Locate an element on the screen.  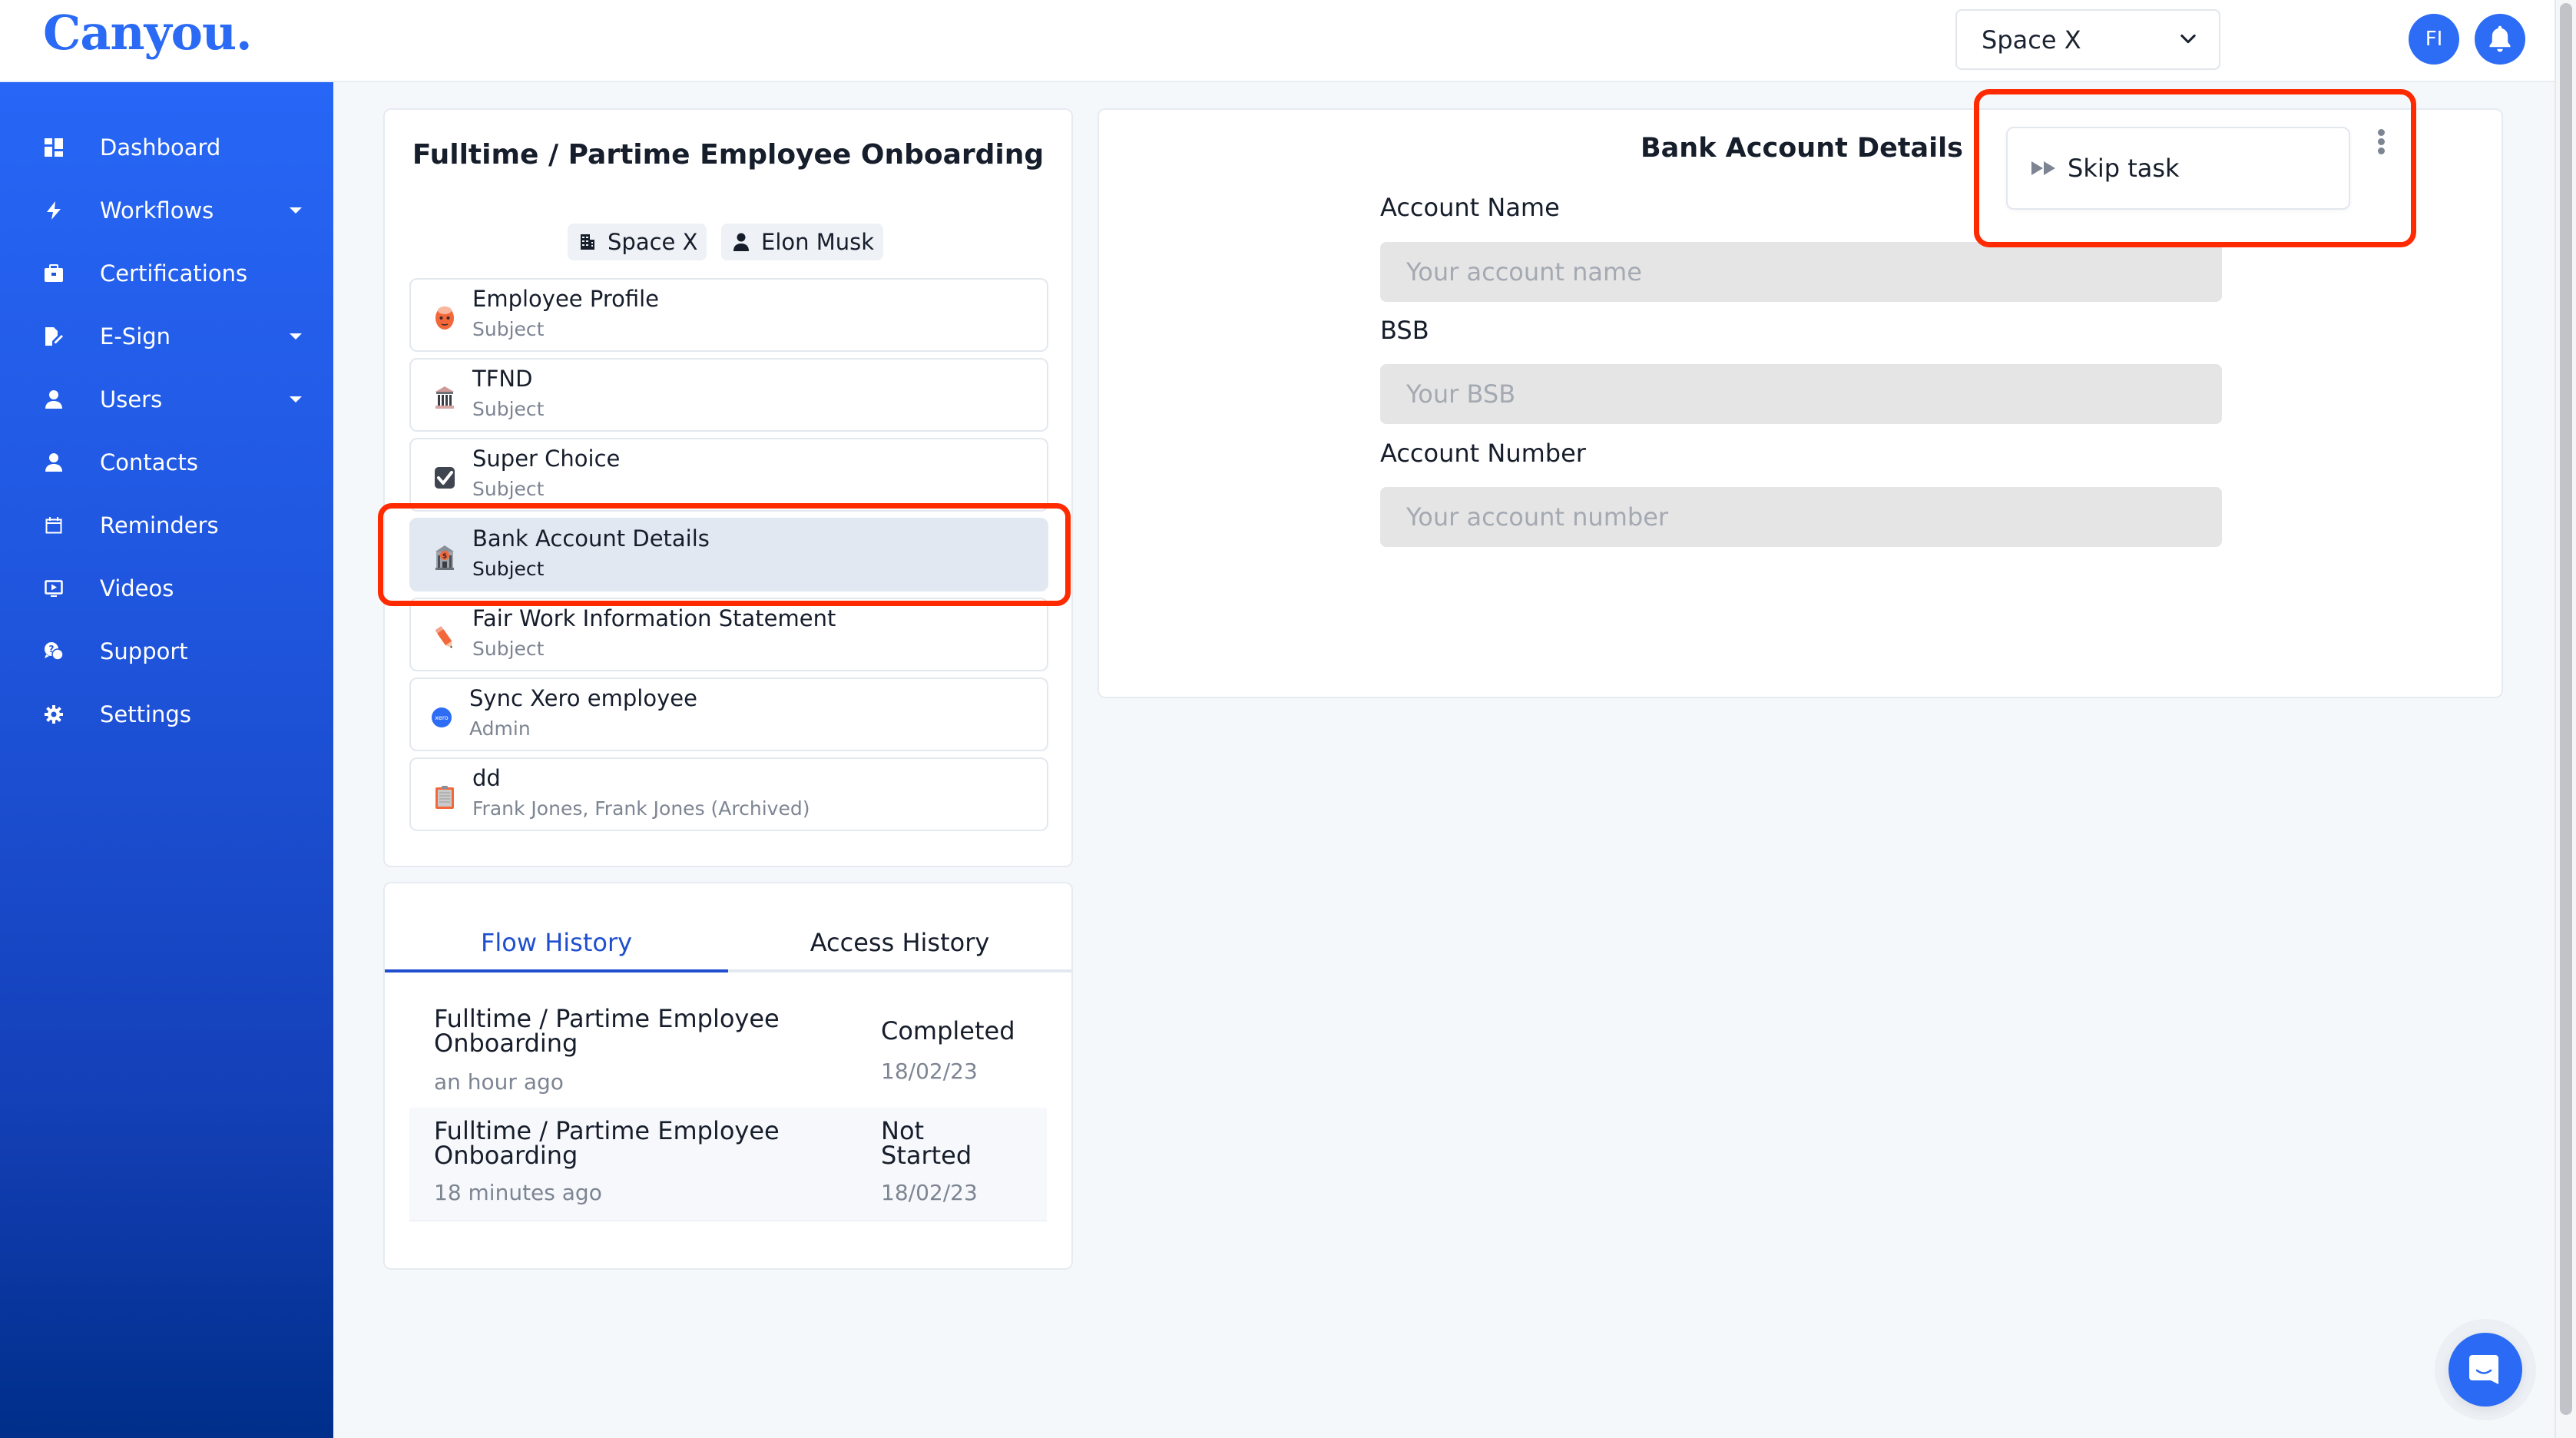
chevron-down-icon is located at coordinates (2188, 39).